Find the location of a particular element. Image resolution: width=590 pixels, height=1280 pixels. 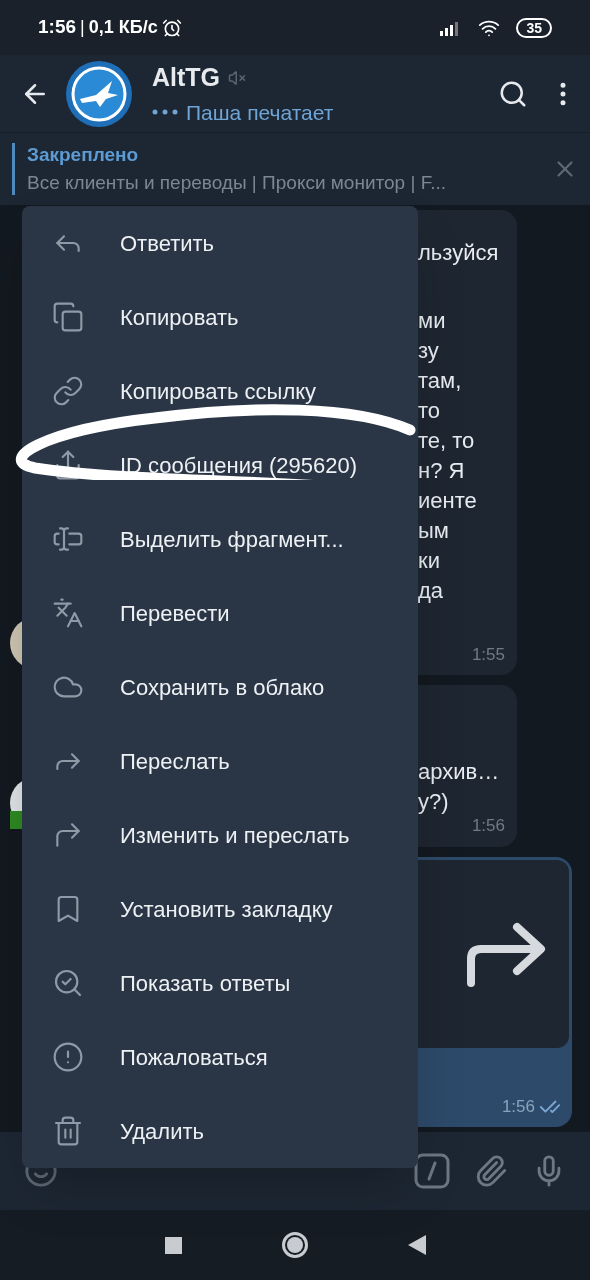

trash-icon is located at coordinates (68, 1131).